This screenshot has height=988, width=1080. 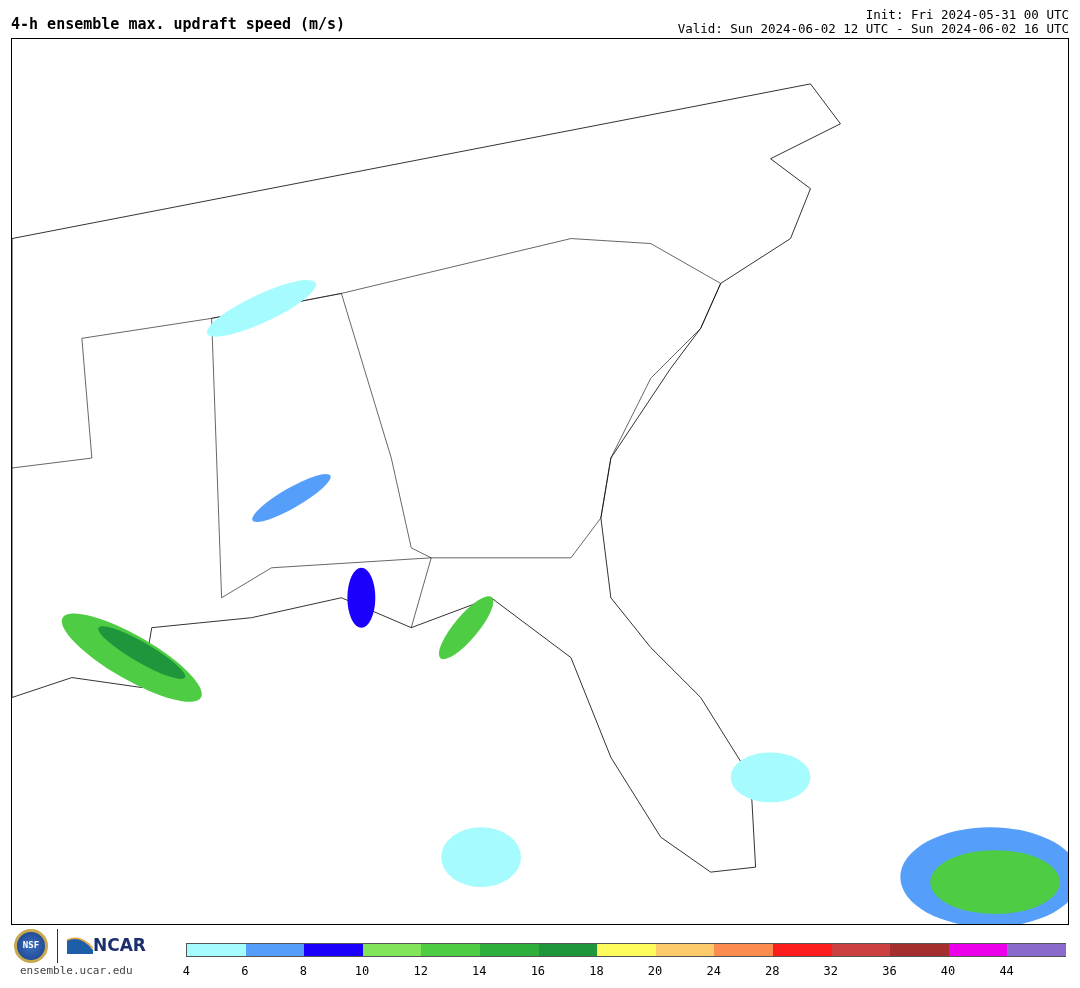 I want to click on tick-label: 28, so click(x=772, y=971).